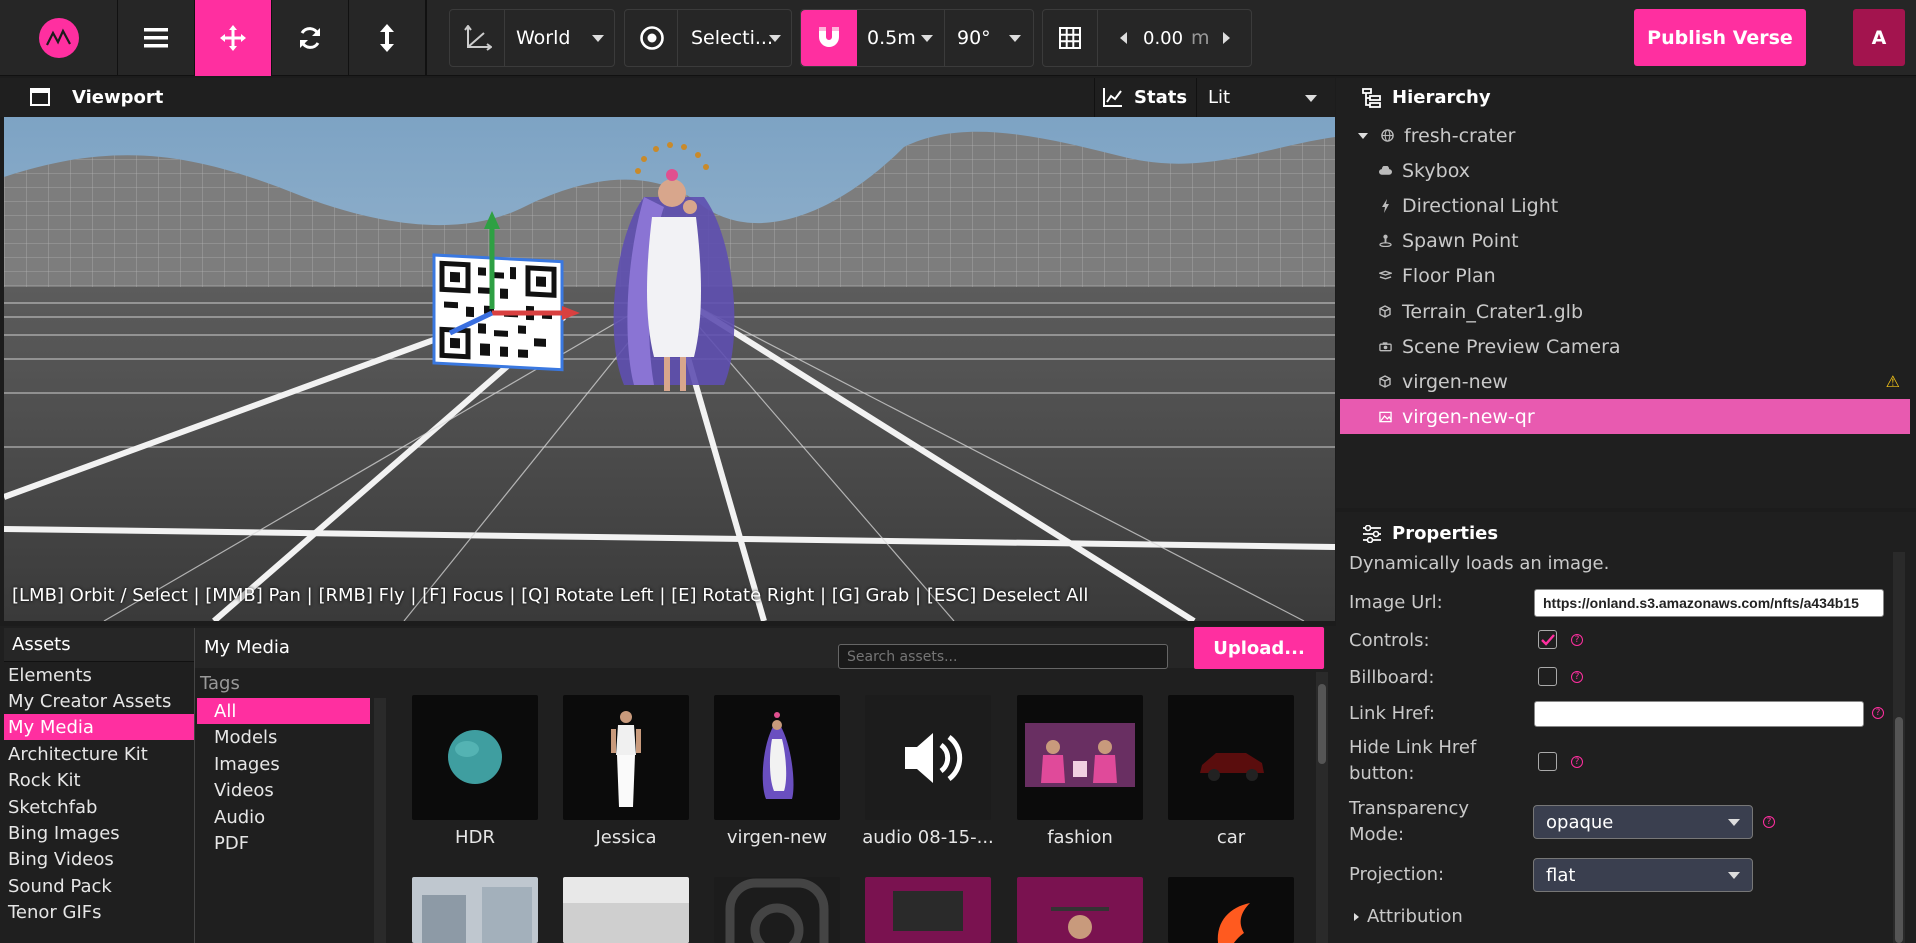 This screenshot has width=1916, height=943. Describe the element at coordinates (1625, 240) in the screenshot. I see `hierarchy-item-spawn-point: Spawn Point` at that location.